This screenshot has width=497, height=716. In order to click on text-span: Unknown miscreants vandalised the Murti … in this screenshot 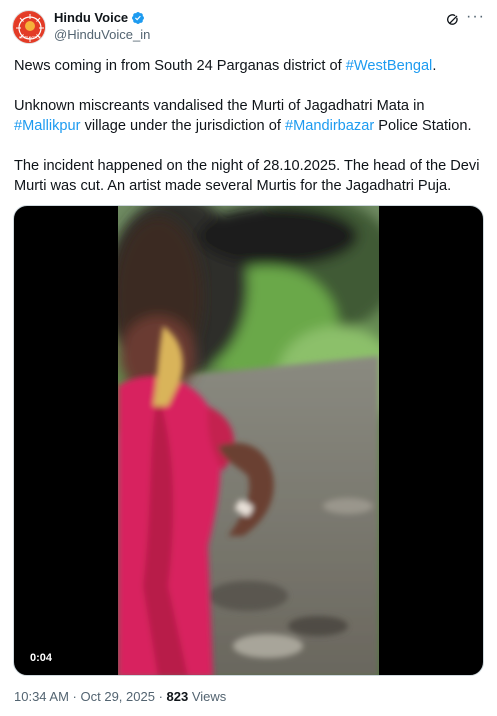, I will do `click(219, 106)`.